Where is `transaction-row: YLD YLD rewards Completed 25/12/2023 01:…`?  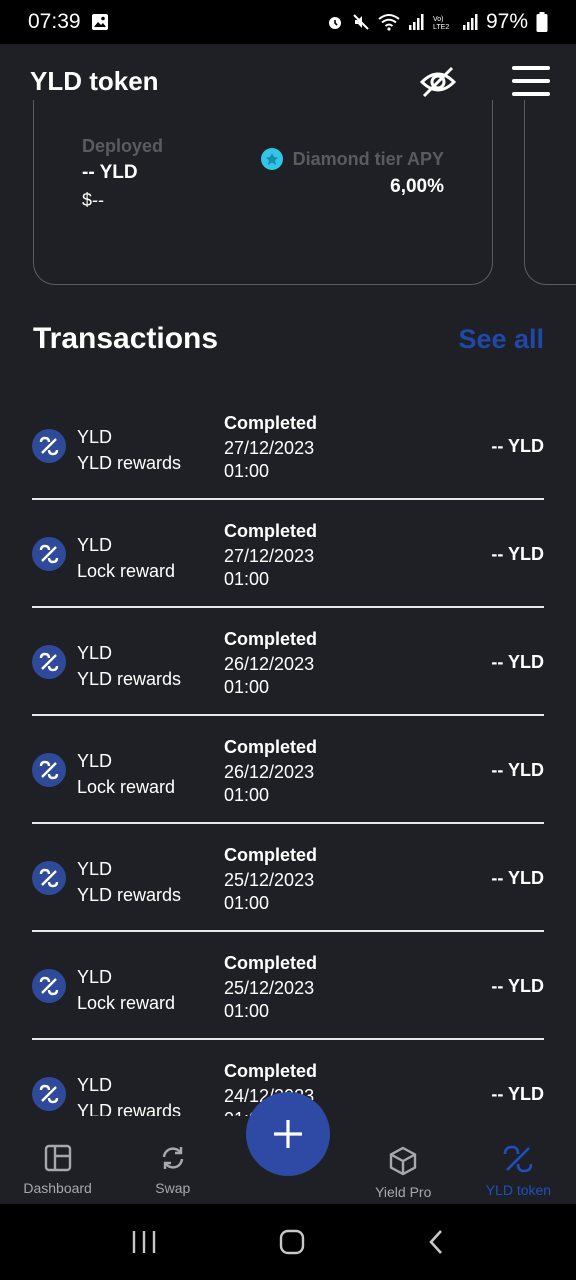 transaction-row: YLD YLD rewards Completed 25/12/2023 01:… is located at coordinates (288, 878).